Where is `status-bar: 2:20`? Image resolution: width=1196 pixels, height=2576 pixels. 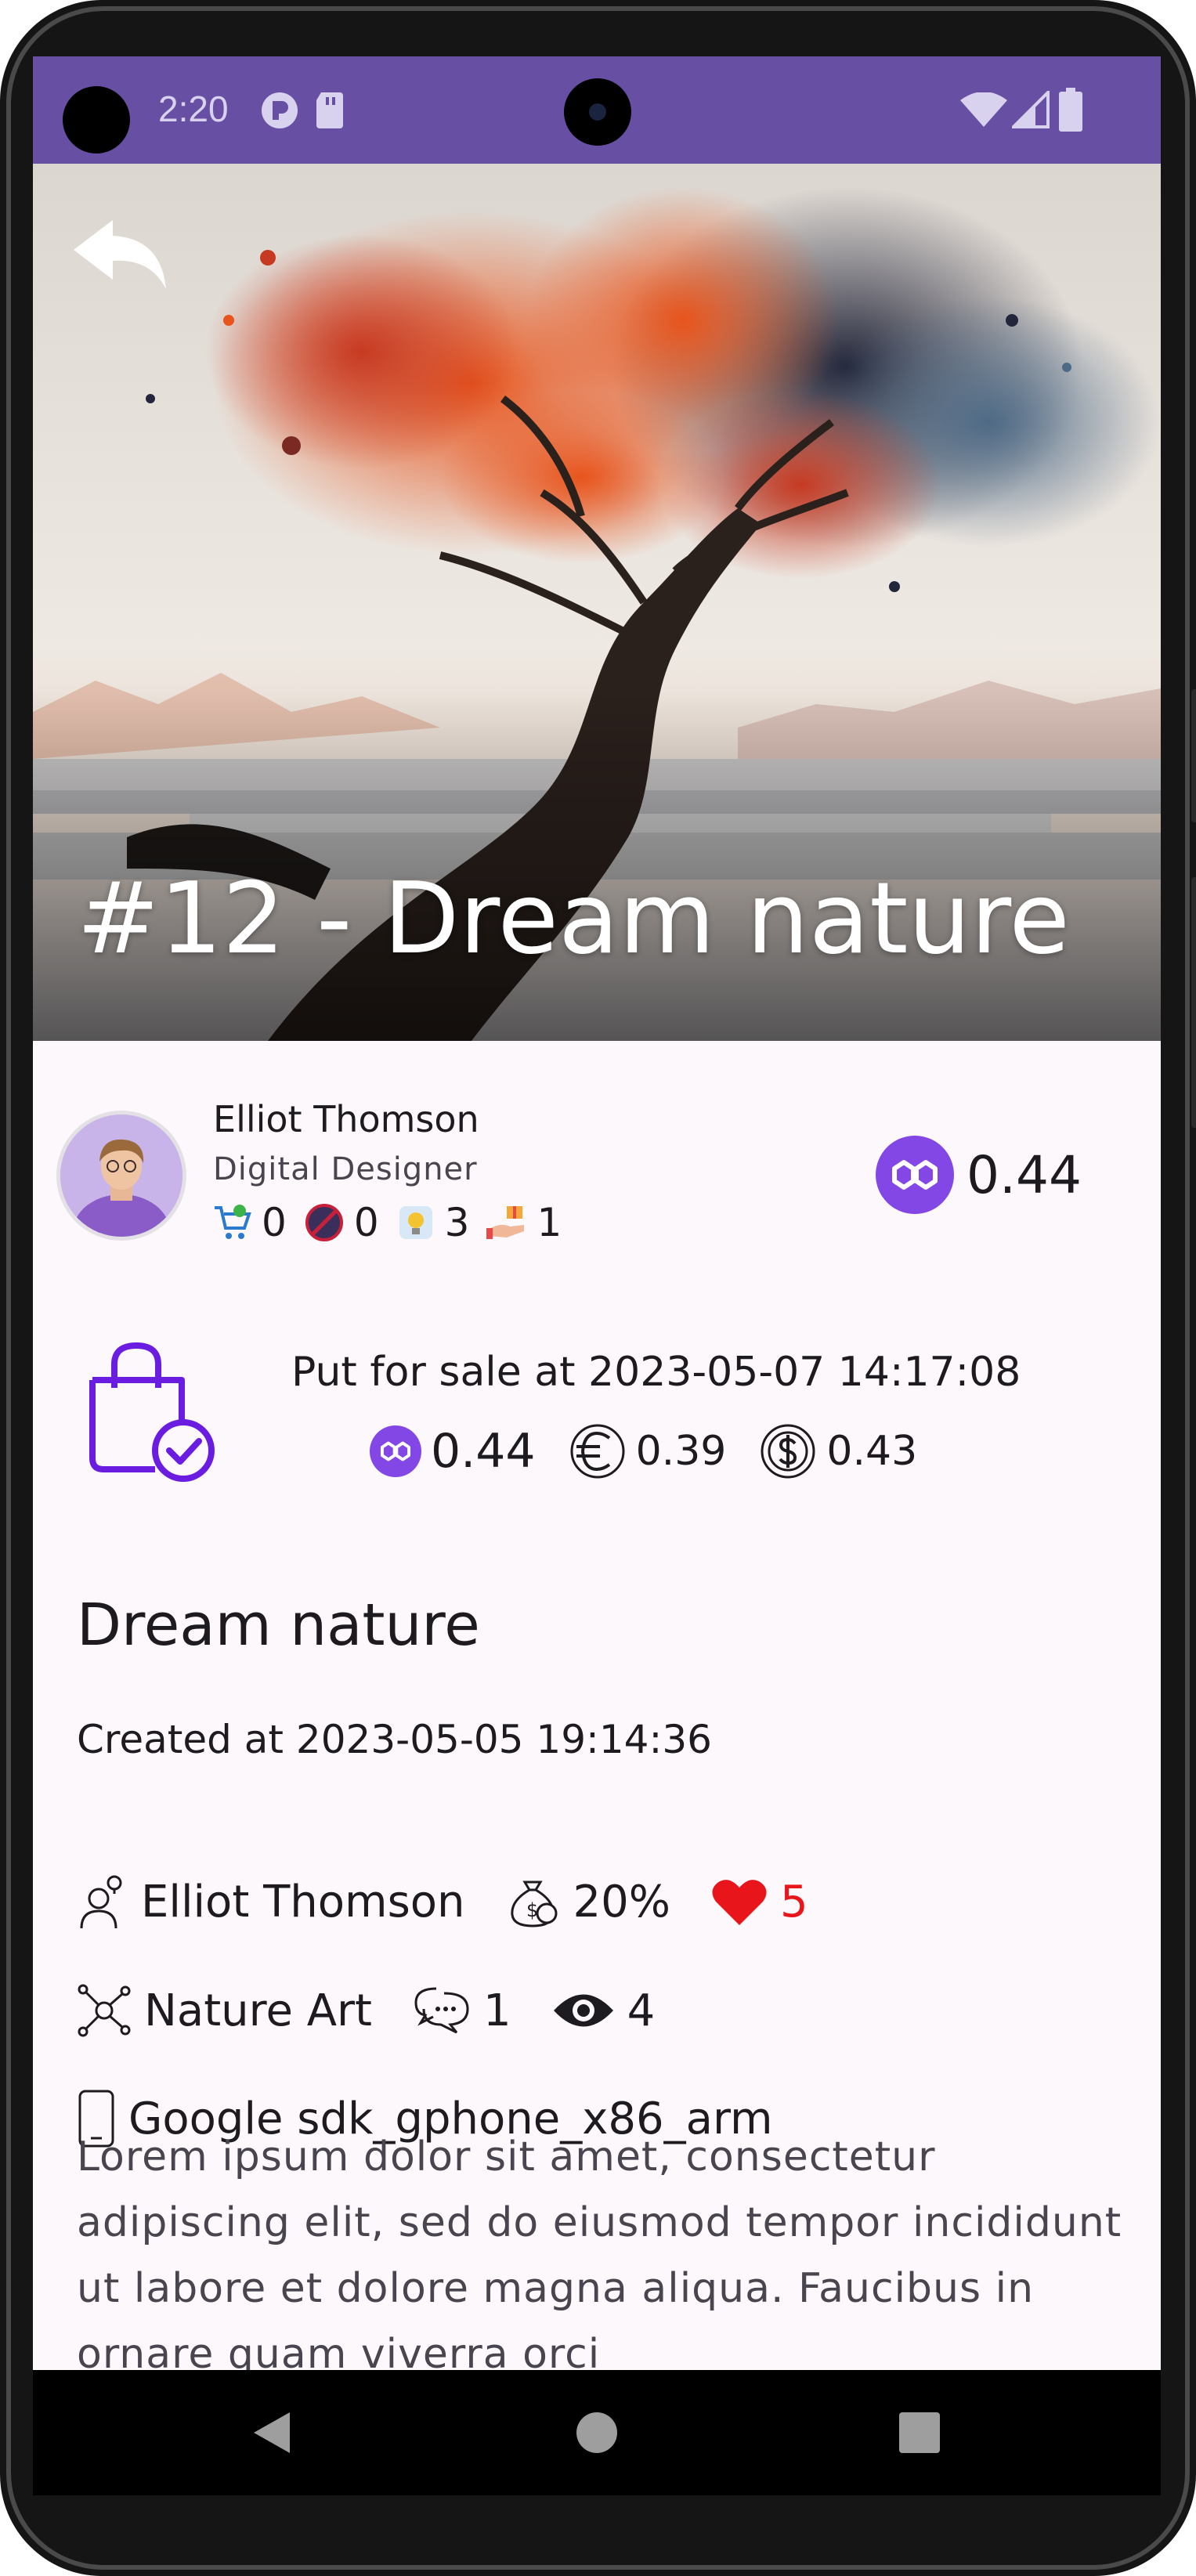
status-bar: 2:20 is located at coordinates (597, 110).